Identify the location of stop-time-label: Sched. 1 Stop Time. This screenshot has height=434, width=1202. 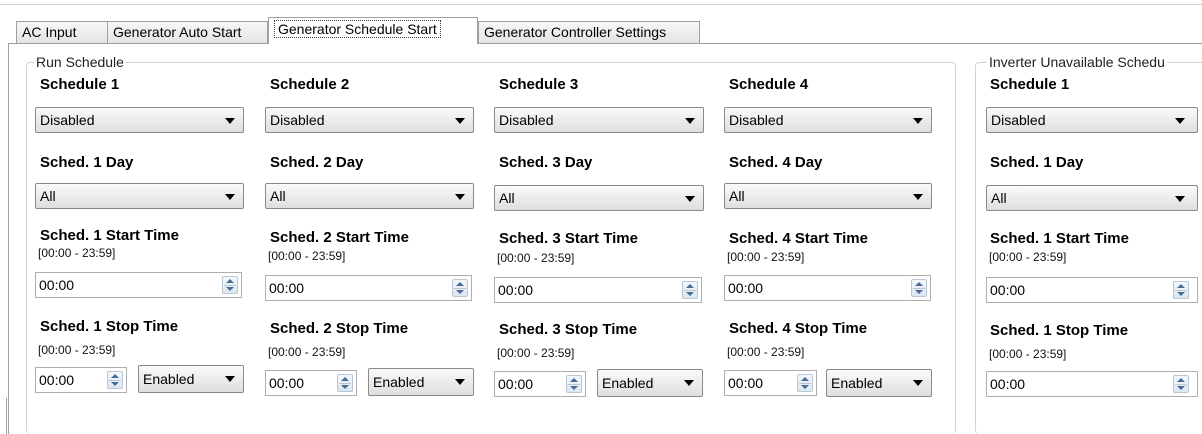
(109, 326).